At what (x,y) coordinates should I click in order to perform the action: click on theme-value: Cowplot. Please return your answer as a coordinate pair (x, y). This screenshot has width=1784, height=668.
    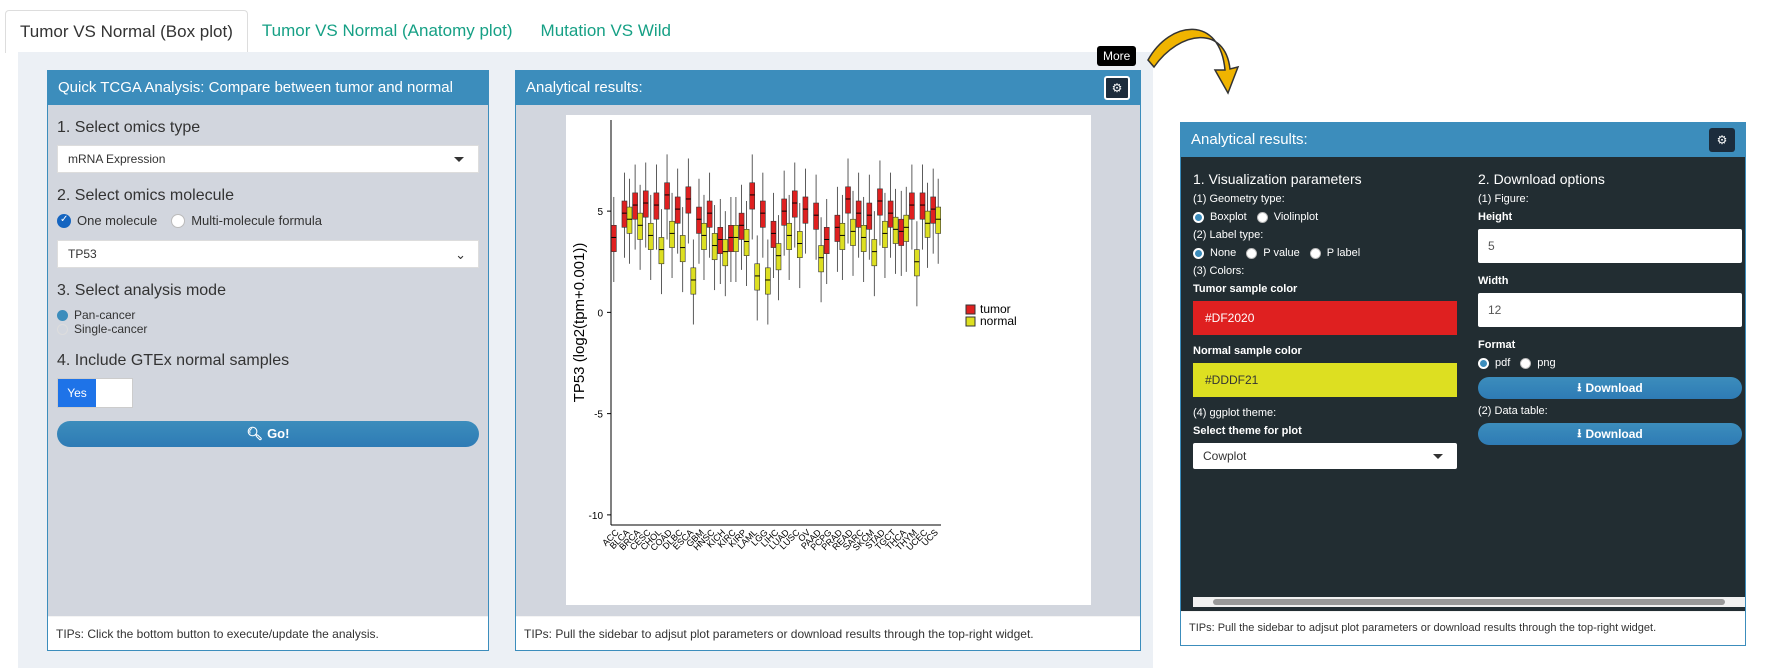
    Looking at the image, I should click on (1225, 456).